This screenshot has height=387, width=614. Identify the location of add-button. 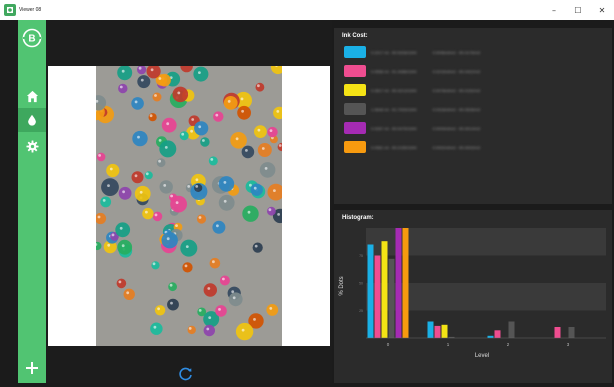
(32, 368).